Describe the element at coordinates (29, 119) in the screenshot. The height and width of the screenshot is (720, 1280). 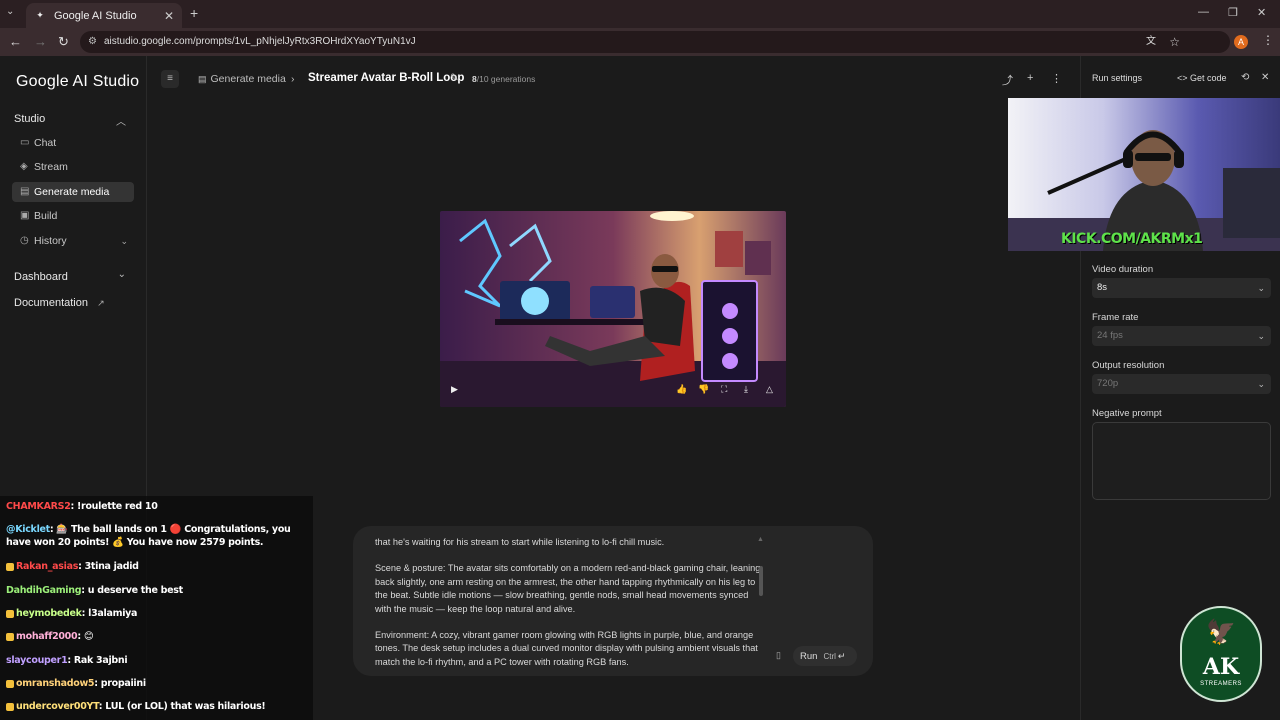
I see `sidebar-section-studio: Studio` at that location.